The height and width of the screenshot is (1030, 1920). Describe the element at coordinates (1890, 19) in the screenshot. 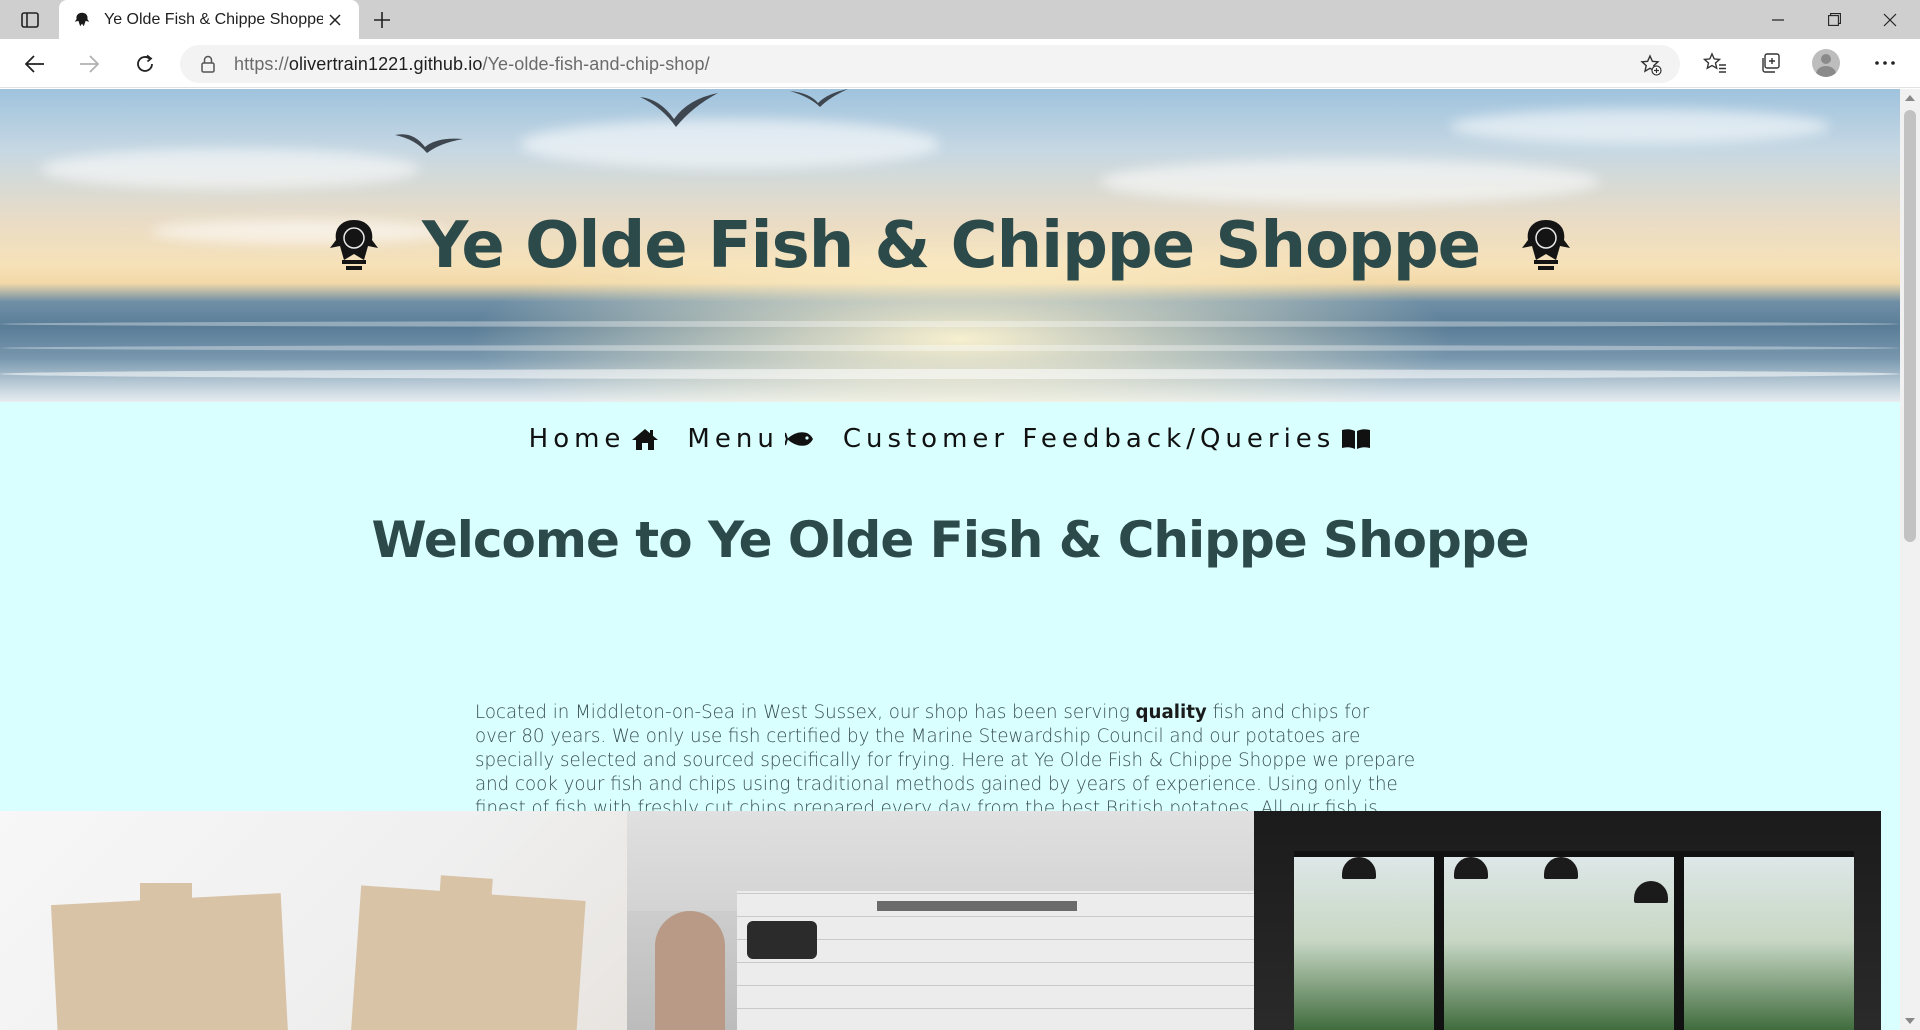

I see `window-close-icon` at that location.